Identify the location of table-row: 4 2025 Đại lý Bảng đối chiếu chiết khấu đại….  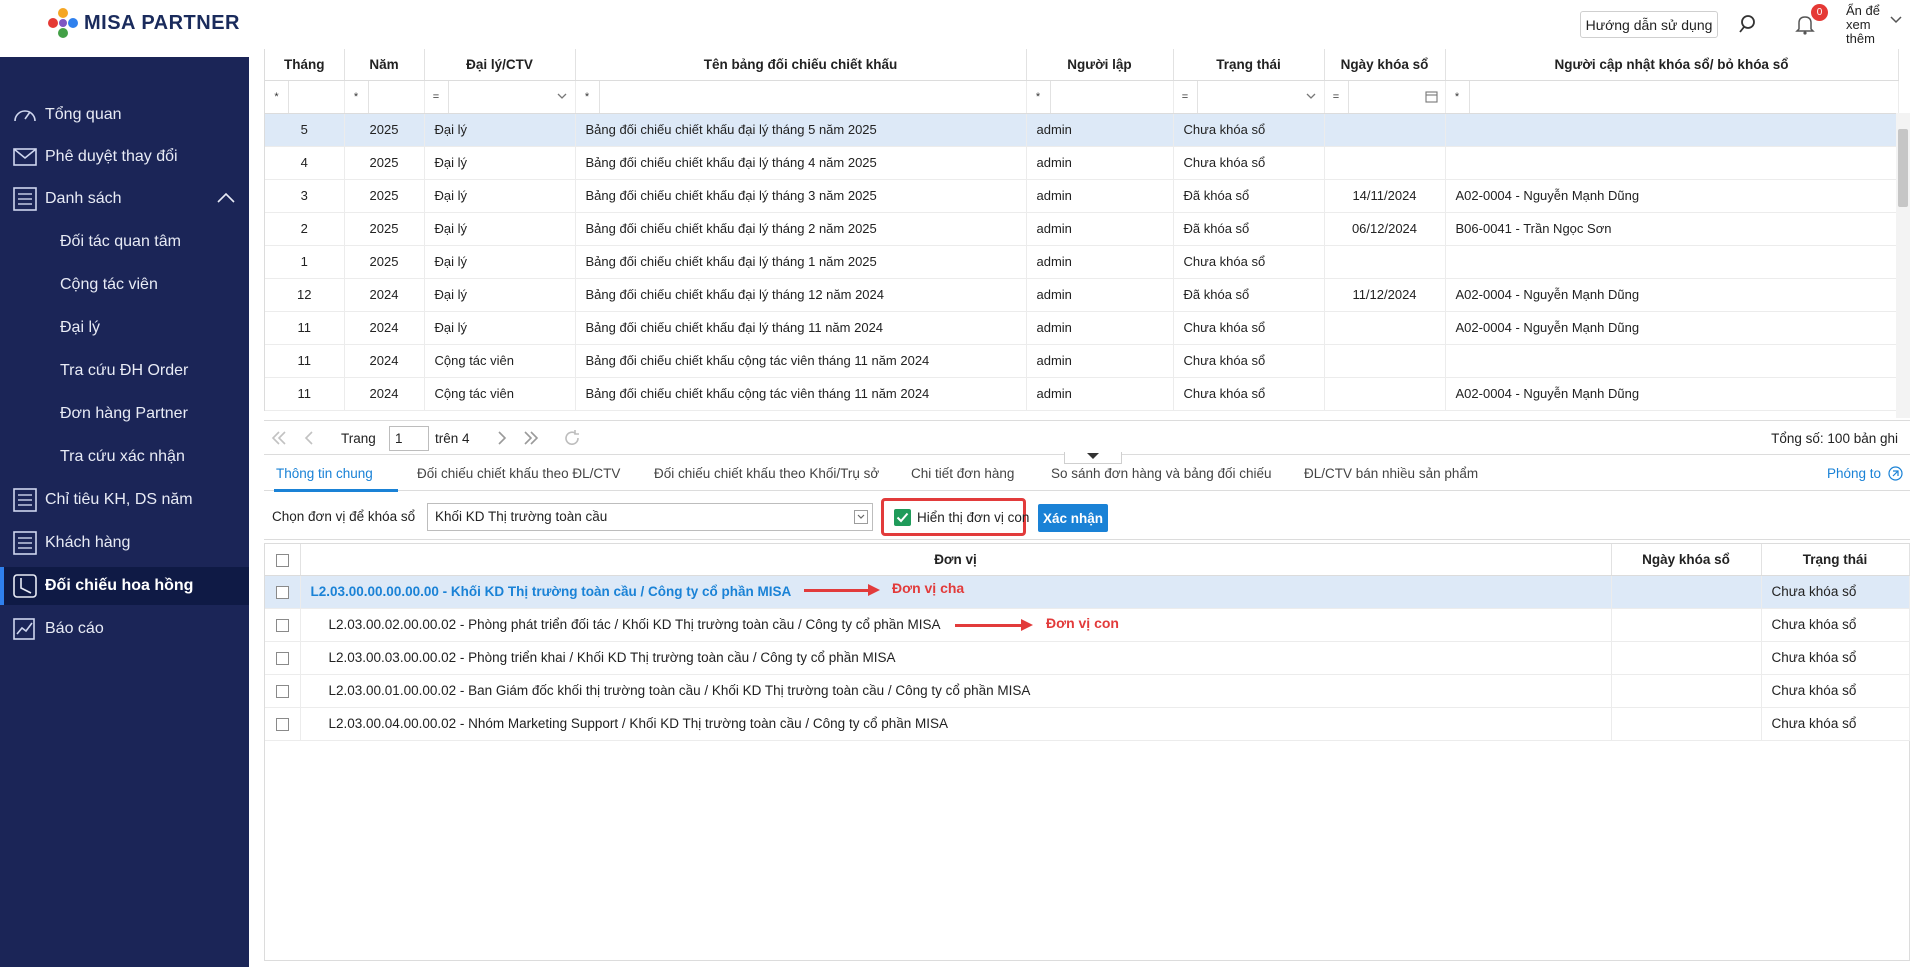
(1082, 163).